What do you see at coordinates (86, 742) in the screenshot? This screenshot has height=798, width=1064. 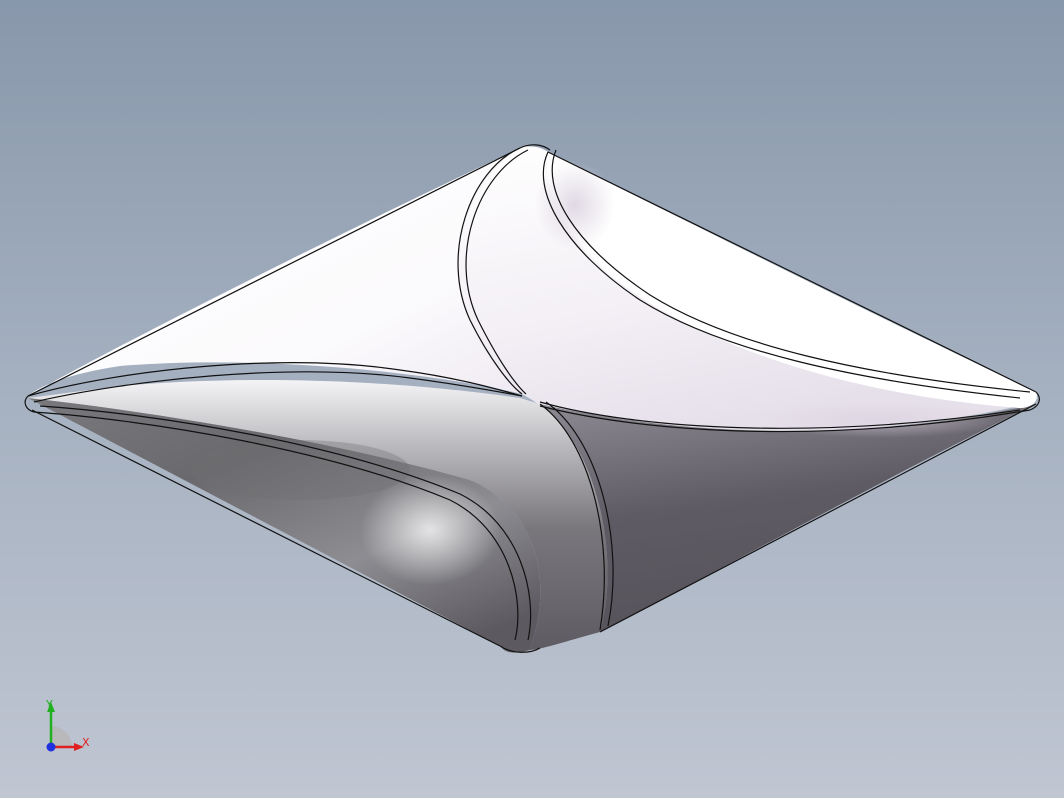 I see `axis-x-label: X` at bounding box center [86, 742].